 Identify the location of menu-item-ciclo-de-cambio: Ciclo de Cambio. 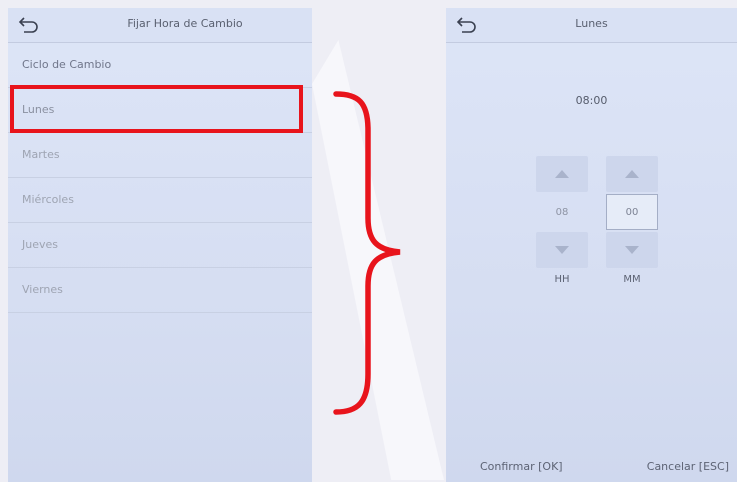
(160, 65).